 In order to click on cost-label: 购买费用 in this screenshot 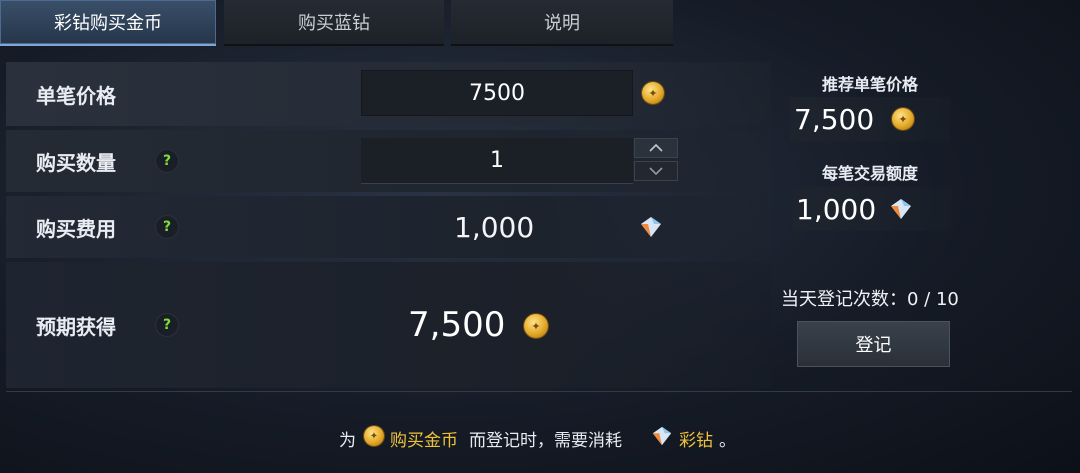, I will do `click(76, 228)`.